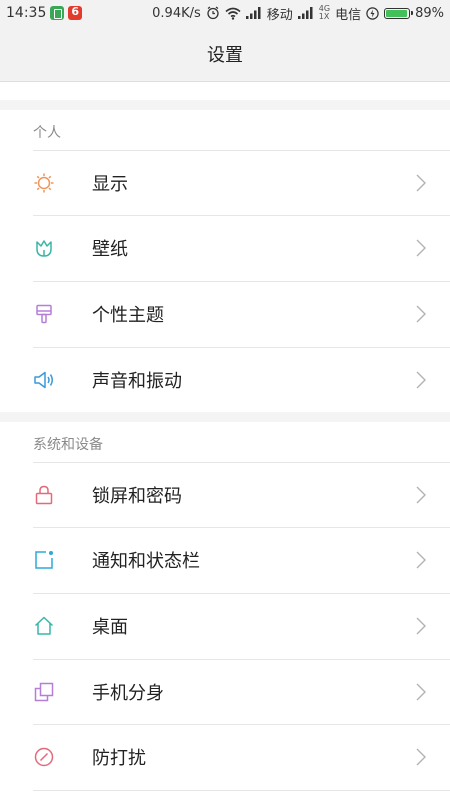 The width and height of the screenshot is (450, 800). I want to click on page-title: 设置, so click(225, 55).